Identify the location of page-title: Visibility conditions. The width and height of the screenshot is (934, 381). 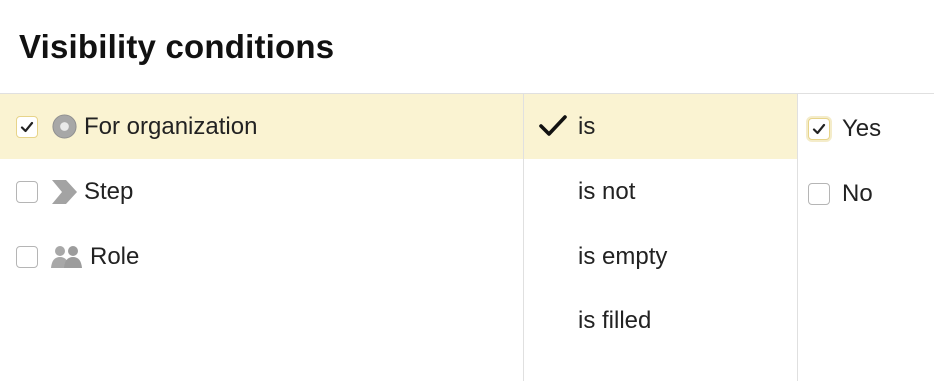
(177, 46).